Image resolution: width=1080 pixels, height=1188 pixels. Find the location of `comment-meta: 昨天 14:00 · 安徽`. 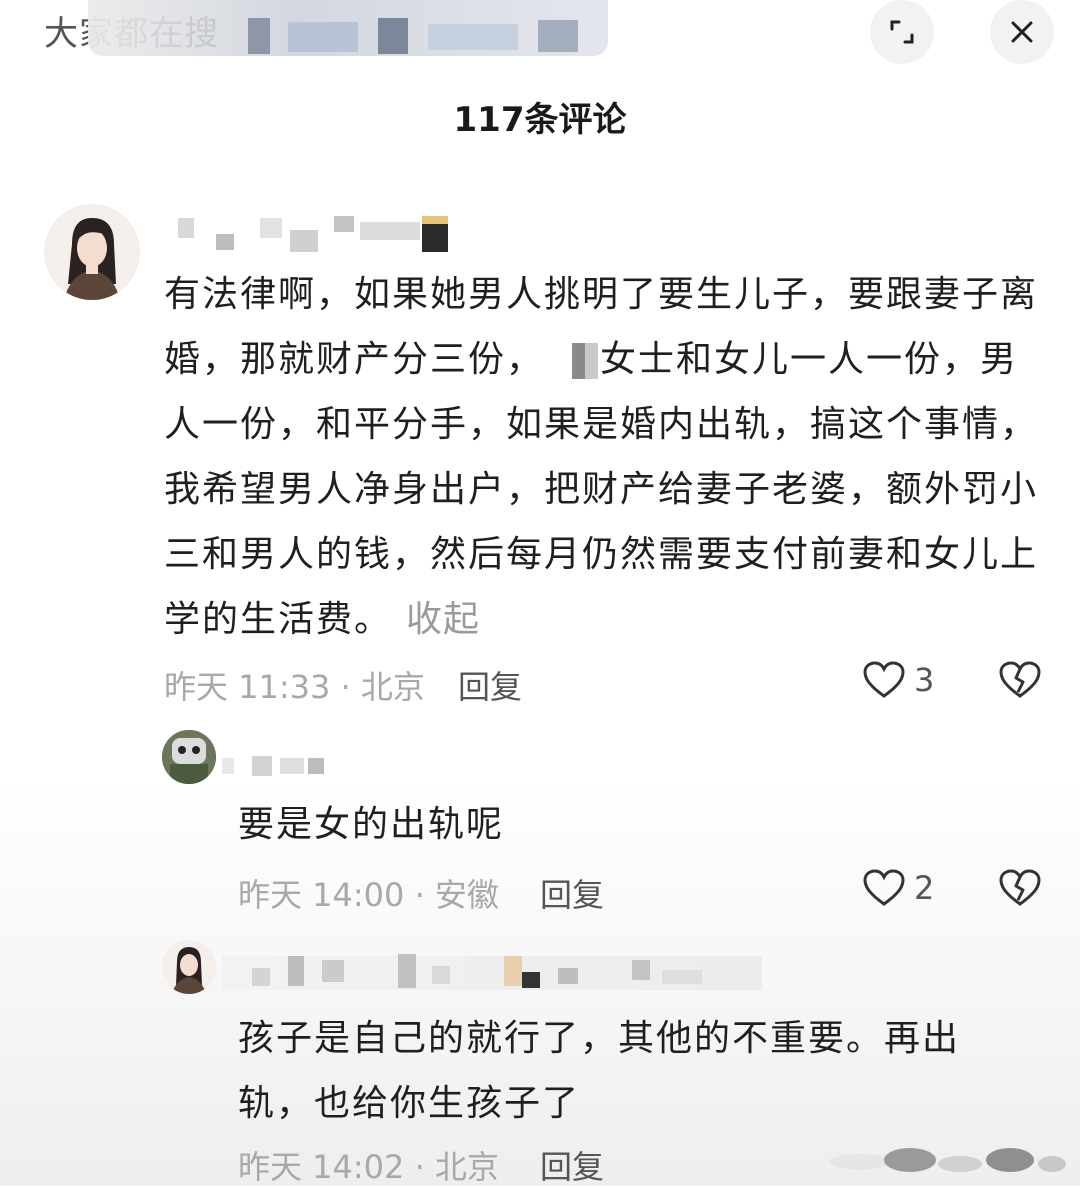

comment-meta: 昨天 14:00 · 安徽 is located at coordinates (368, 895).